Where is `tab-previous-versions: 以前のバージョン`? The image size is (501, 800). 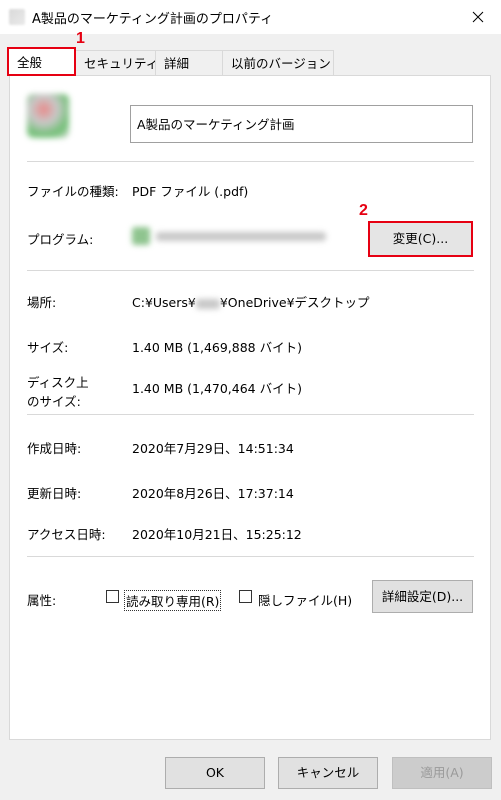 tab-previous-versions: 以前のバージョン is located at coordinates (278, 62).